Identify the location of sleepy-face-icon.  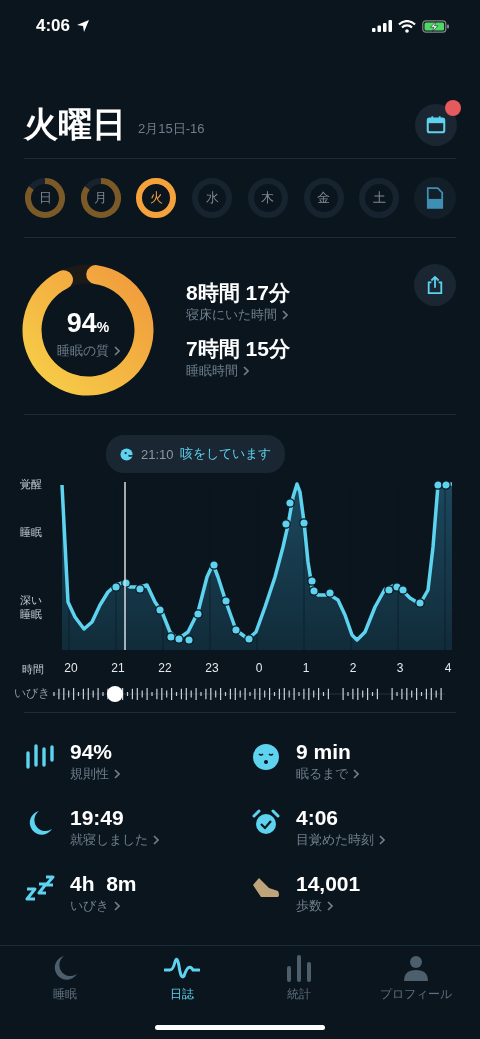
(266, 757).